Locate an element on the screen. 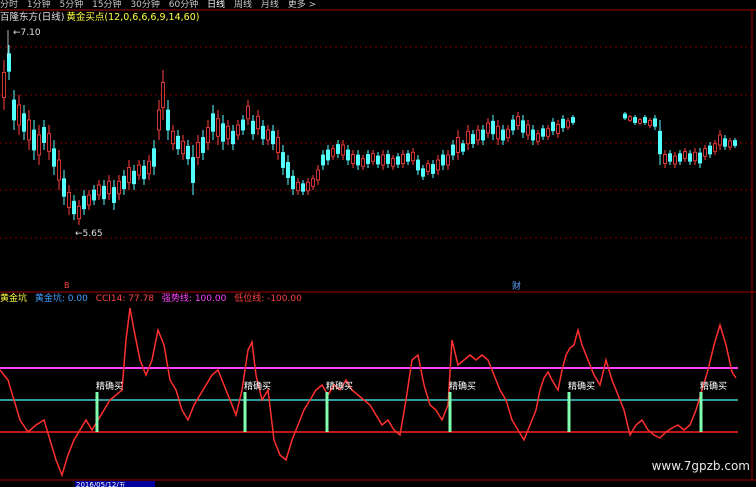 The width and height of the screenshot is (756, 487). date-label: 2016/05/12/五 is located at coordinates (101, 484).